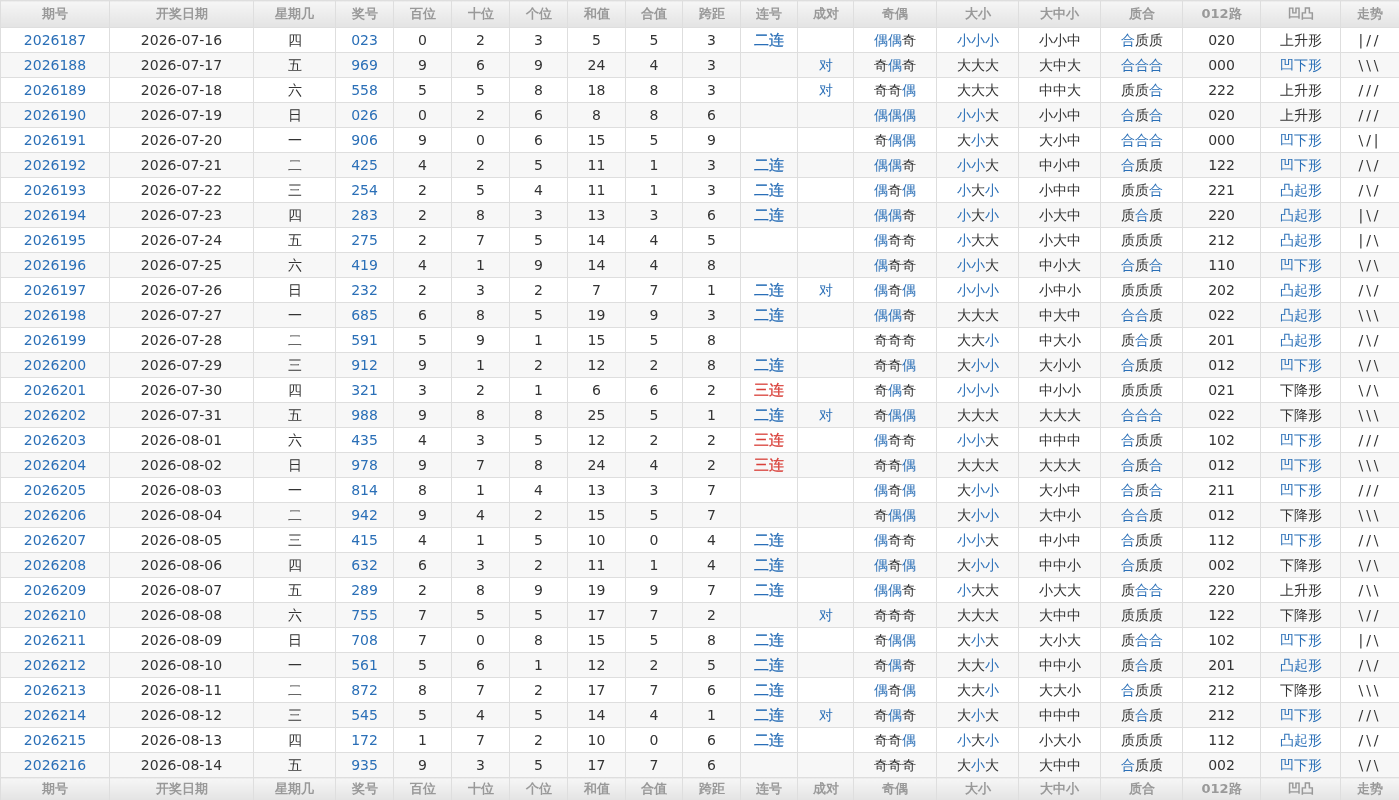 The image size is (1399, 800). What do you see at coordinates (181, 290) in the screenshot?
I see `table-cell: 2026-07-26` at bounding box center [181, 290].